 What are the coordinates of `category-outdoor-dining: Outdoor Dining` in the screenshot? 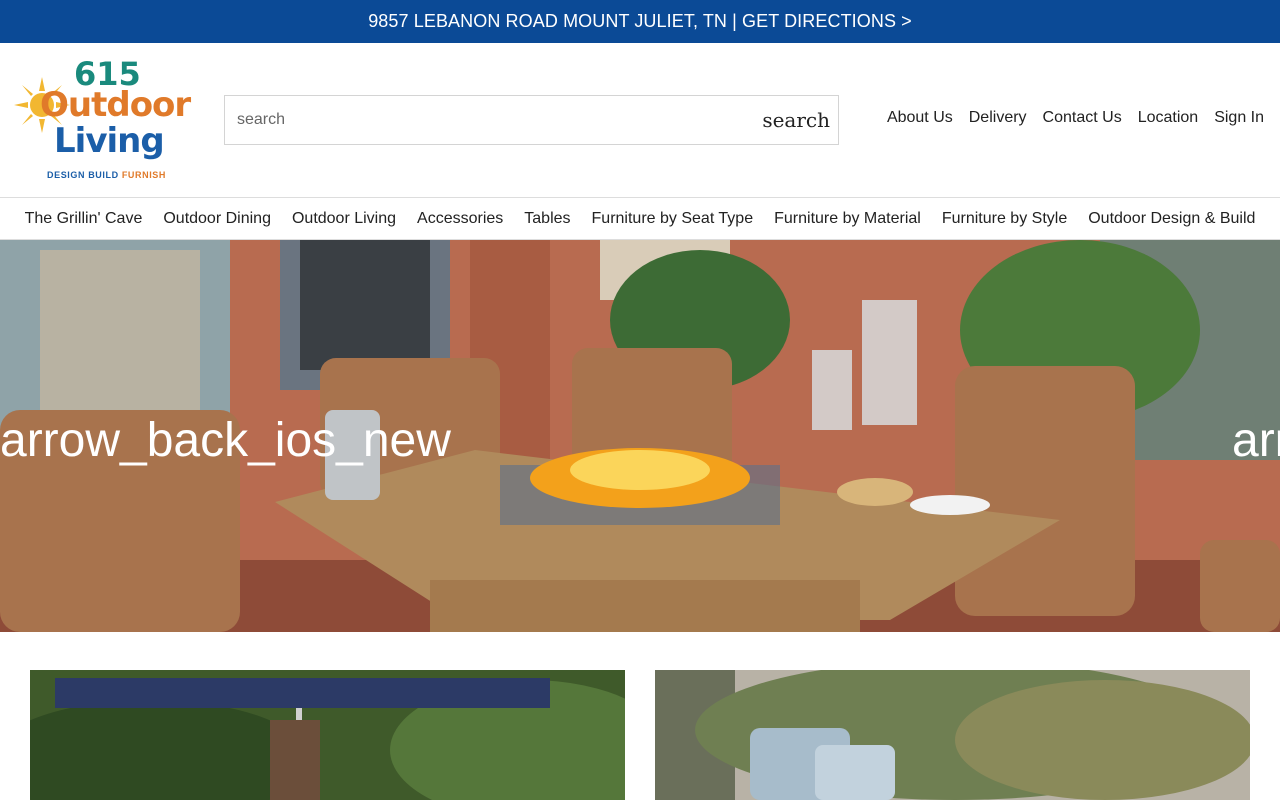 It's located at (217, 219).